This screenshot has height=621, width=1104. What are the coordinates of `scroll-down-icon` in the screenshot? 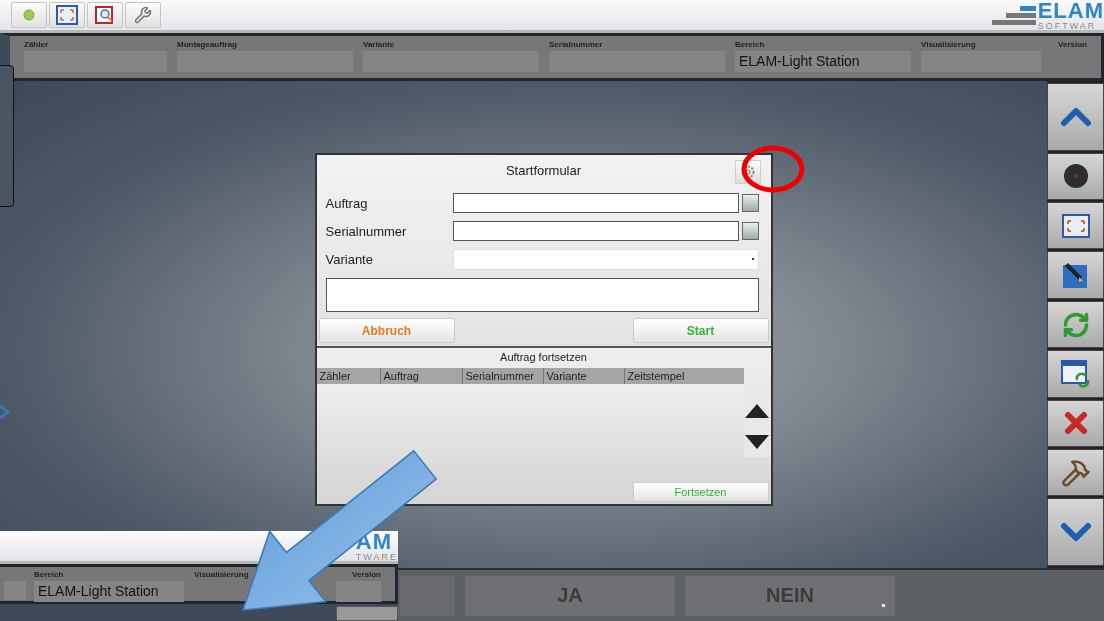 It's located at (757, 442).